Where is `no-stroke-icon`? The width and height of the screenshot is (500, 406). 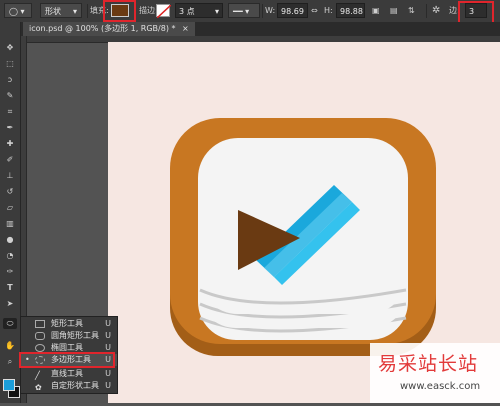 no-stroke-icon is located at coordinates (164, 11).